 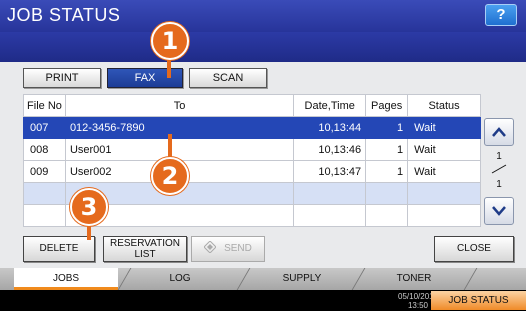 I want to click on column-header-to: To, so click(x=179, y=105).